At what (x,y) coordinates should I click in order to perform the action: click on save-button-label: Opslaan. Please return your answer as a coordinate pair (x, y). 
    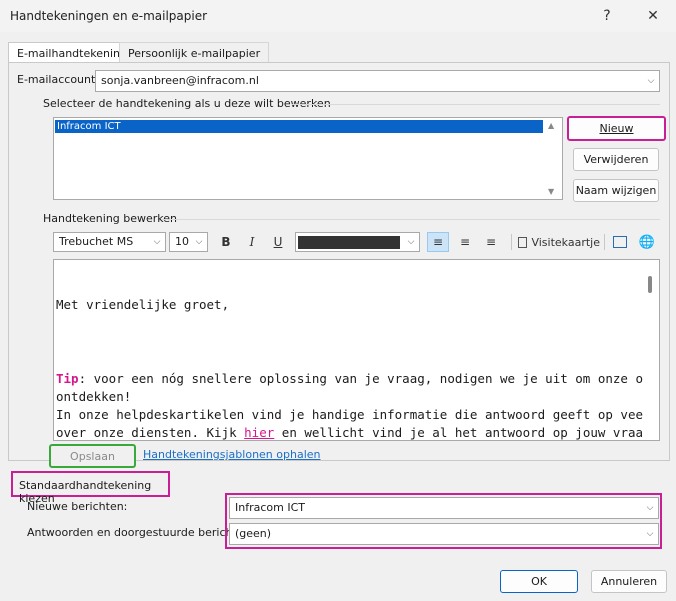
    Looking at the image, I should click on (92, 456).